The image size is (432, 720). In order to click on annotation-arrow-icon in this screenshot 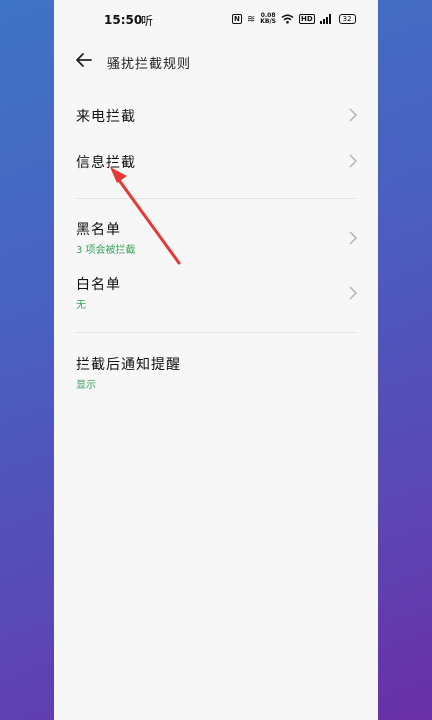, I will do `click(145, 216)`.